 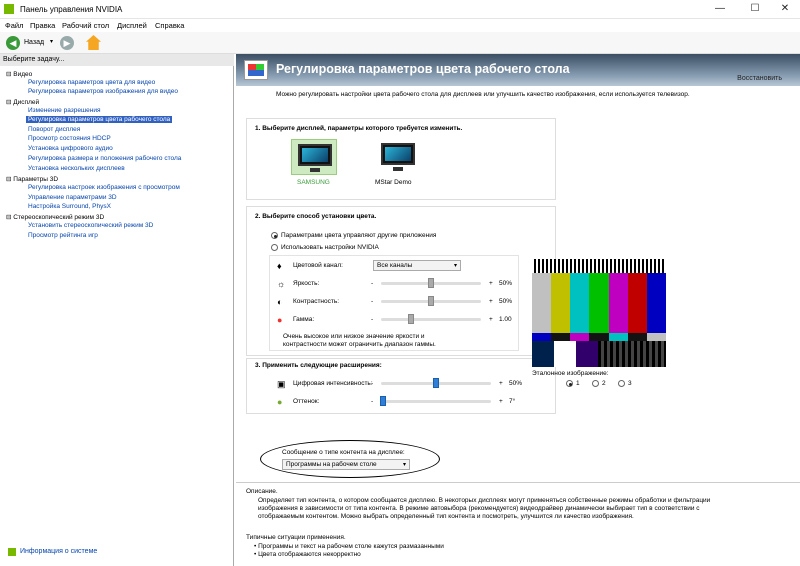 What do you see at coordinates (372, 383) in the screenshot?
I see `vibrance-minus: -` at bounding box center [372, 383].